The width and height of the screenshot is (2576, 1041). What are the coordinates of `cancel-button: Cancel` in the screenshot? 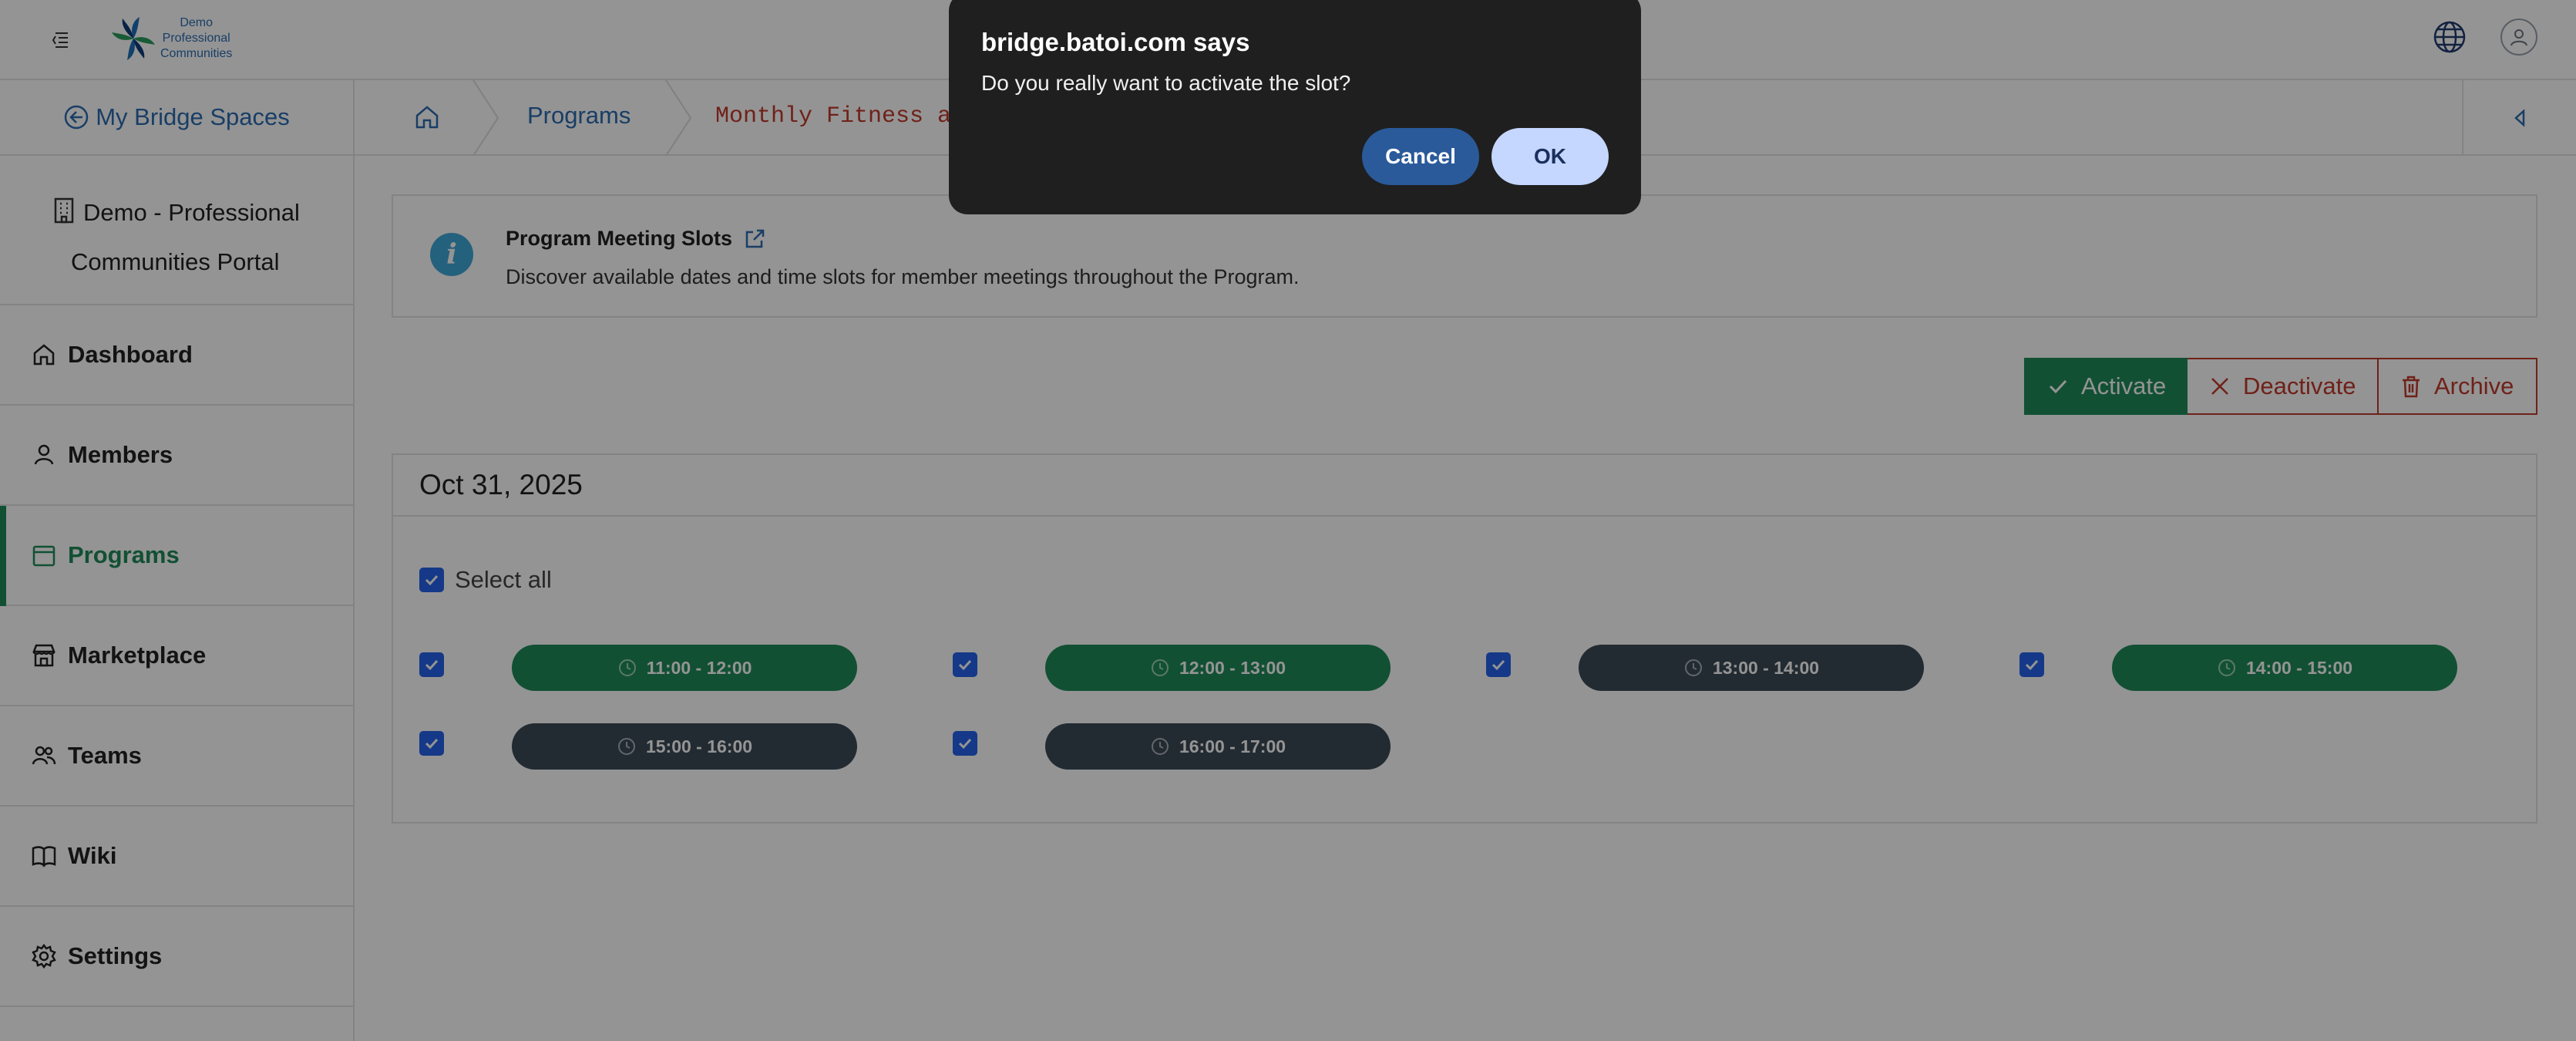 It's located at (1420, 156).